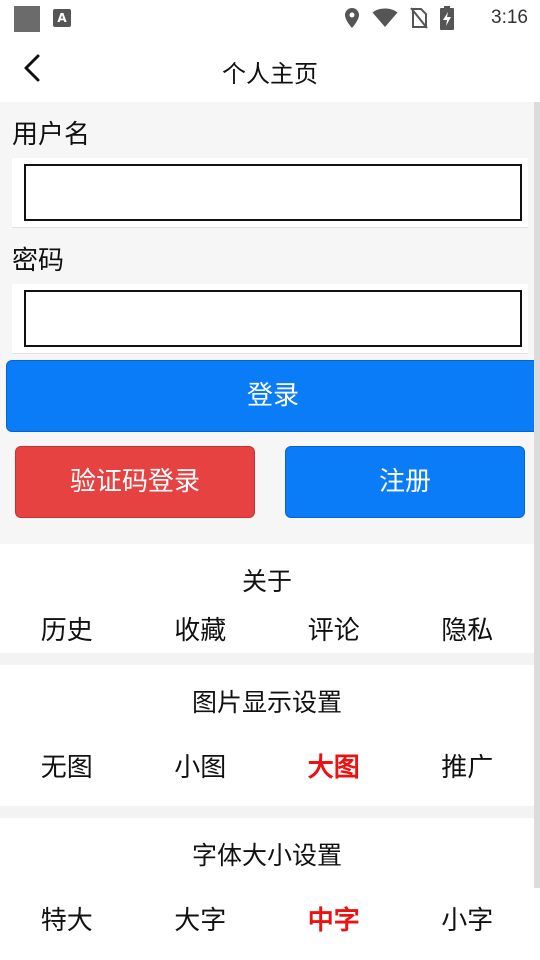  I want to click on image-settings-section: 图片显示设置 无图 小图 大图 推广, so click(267, 735).